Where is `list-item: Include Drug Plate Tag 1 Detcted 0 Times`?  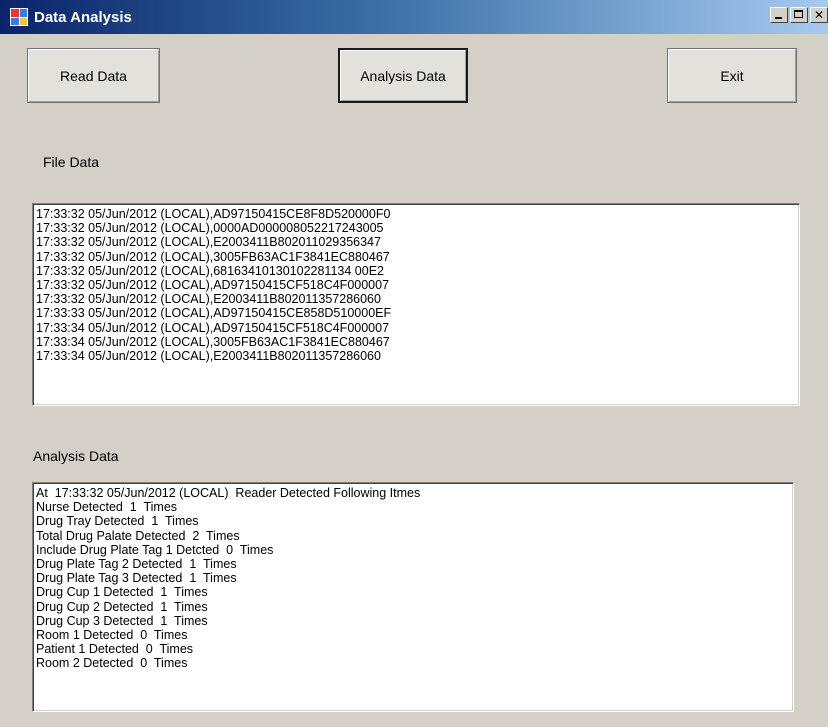 list-item: Include Drug Plate Tag 1 Detcted 0 Times is located at coordinates (155, 549).